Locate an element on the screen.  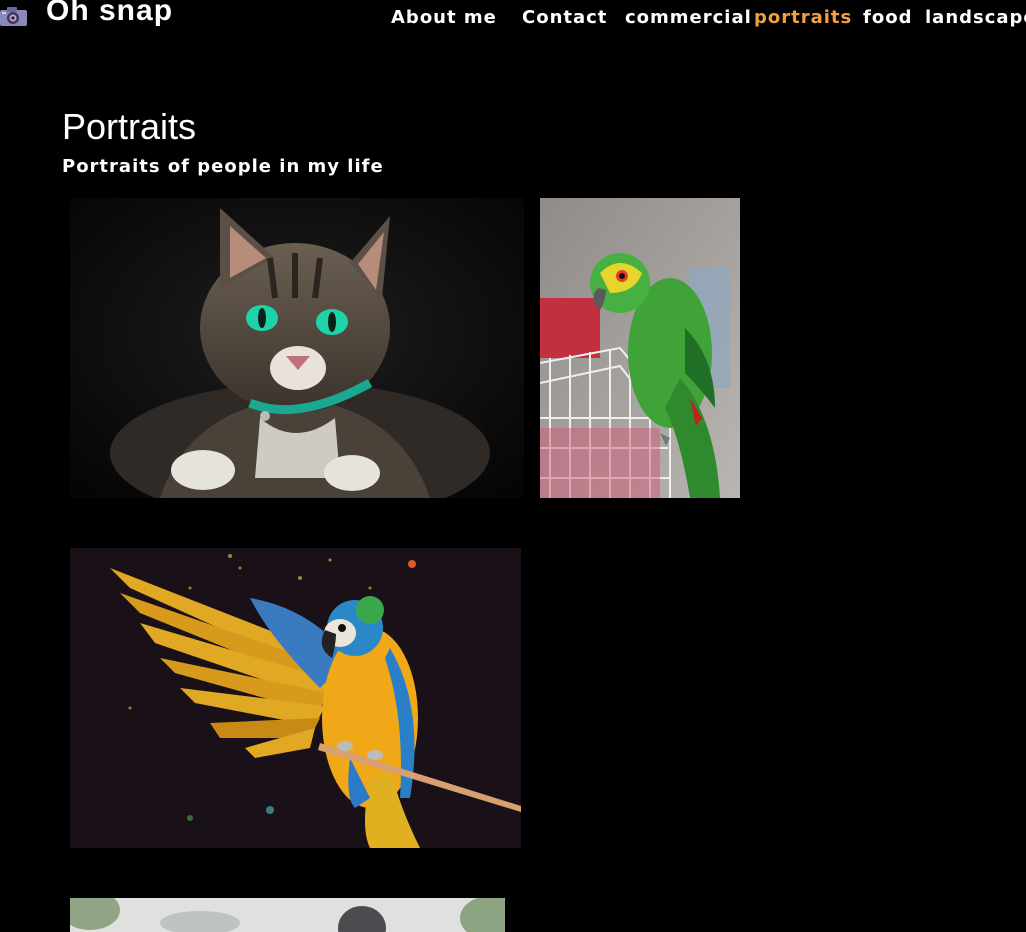
macaw-photo-image is located at coordinates (295, 698).